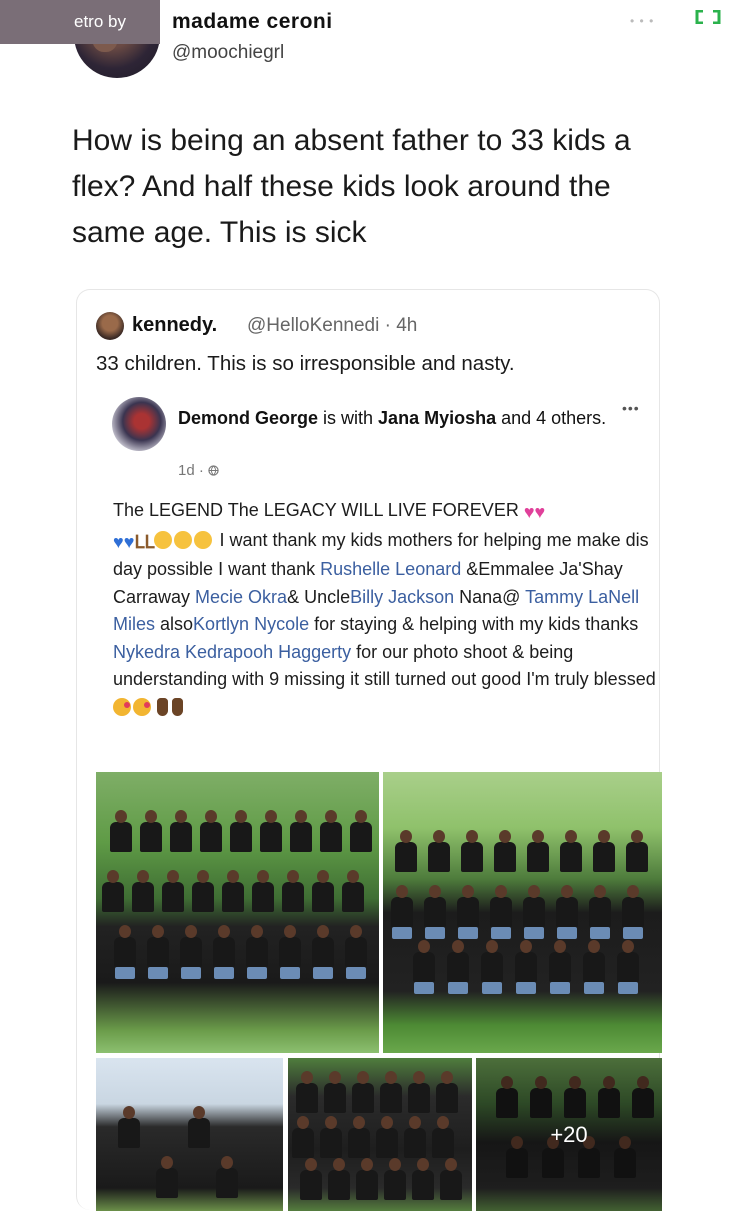  I want to click on body-text: Nana@, so click(490, 596).